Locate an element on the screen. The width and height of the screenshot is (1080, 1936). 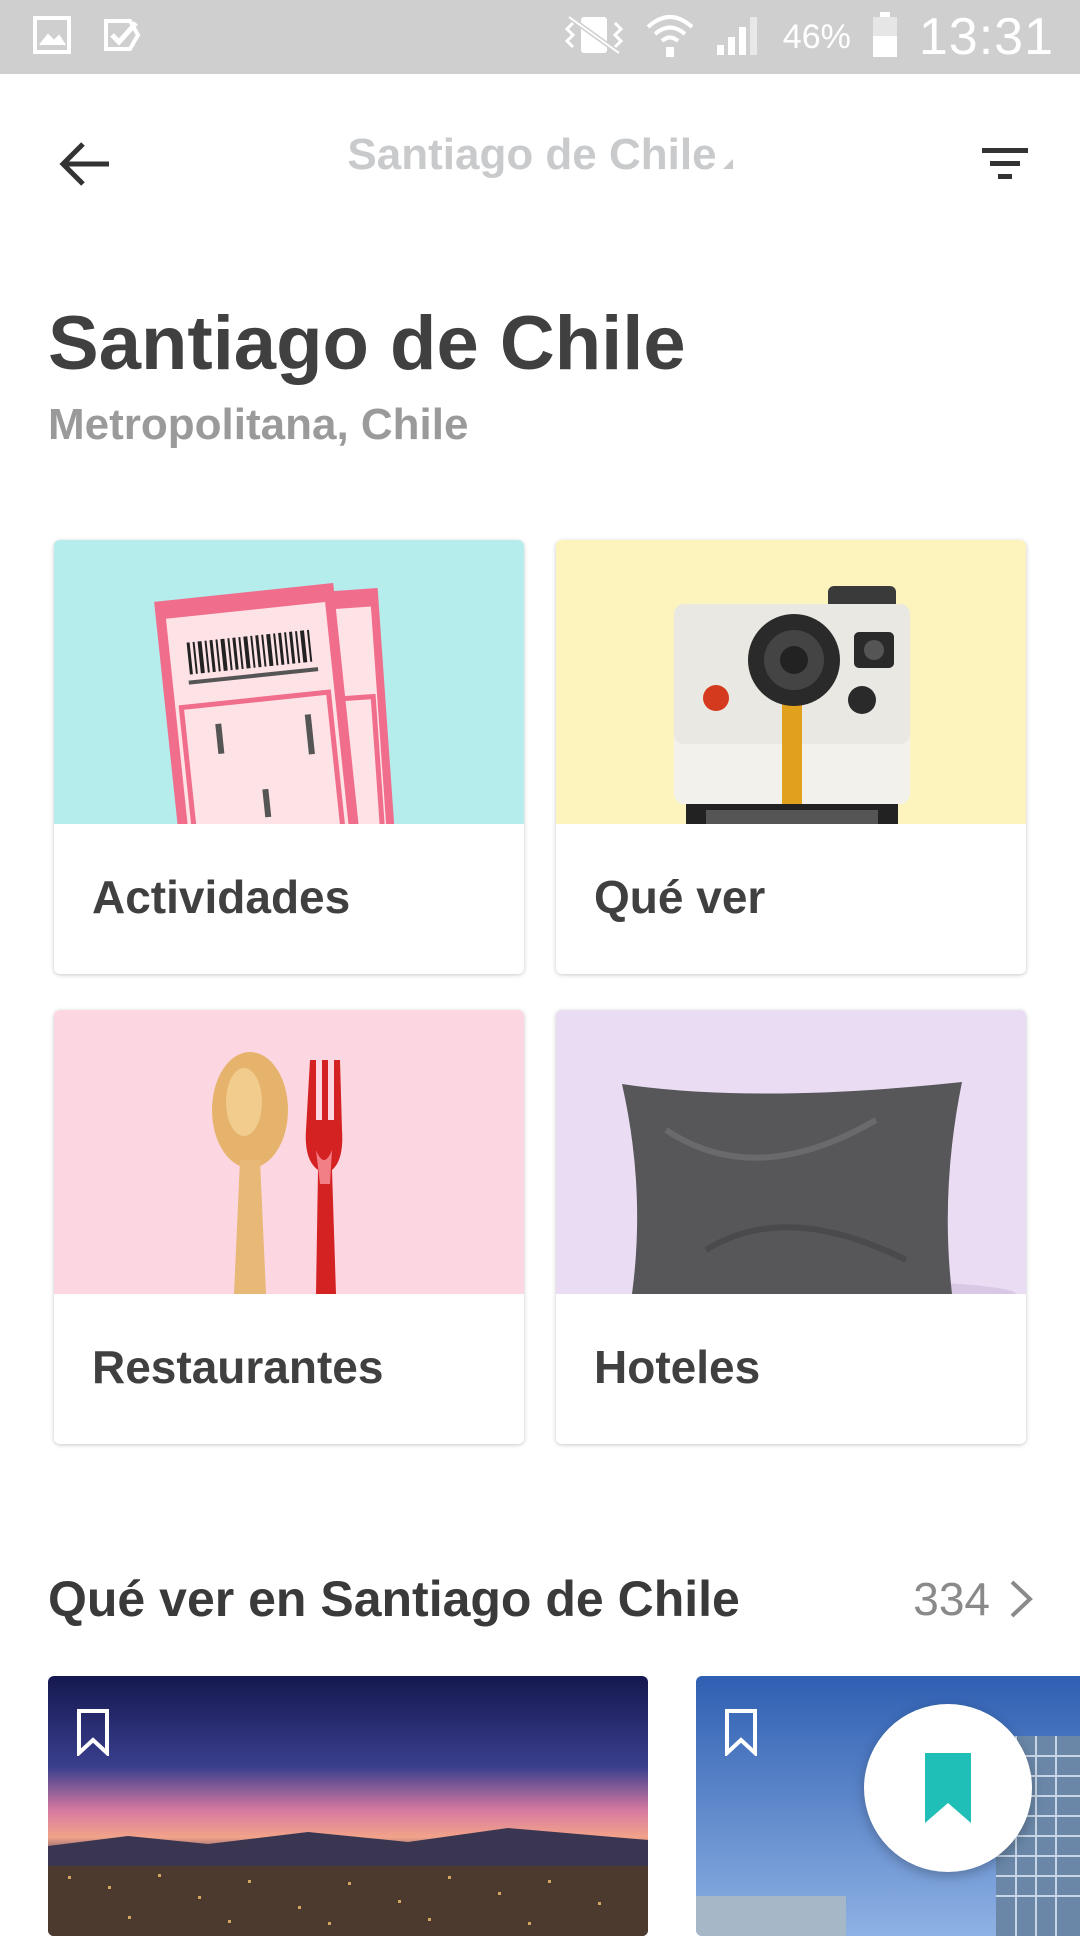
bookmark-icon is located at coordinates (948, 1788).